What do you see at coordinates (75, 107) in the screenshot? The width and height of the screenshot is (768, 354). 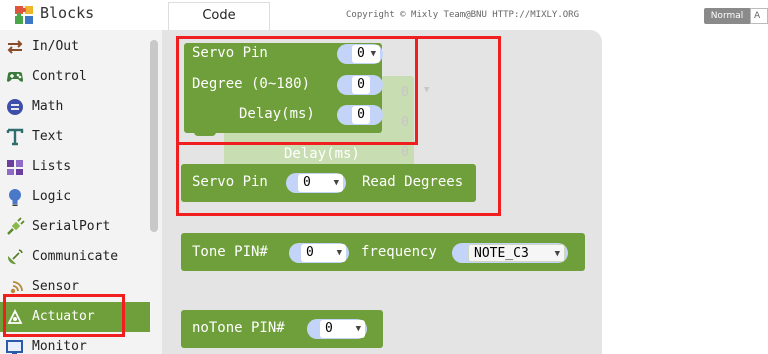 I see `category-math: Math` at bounding box center [75, 107].